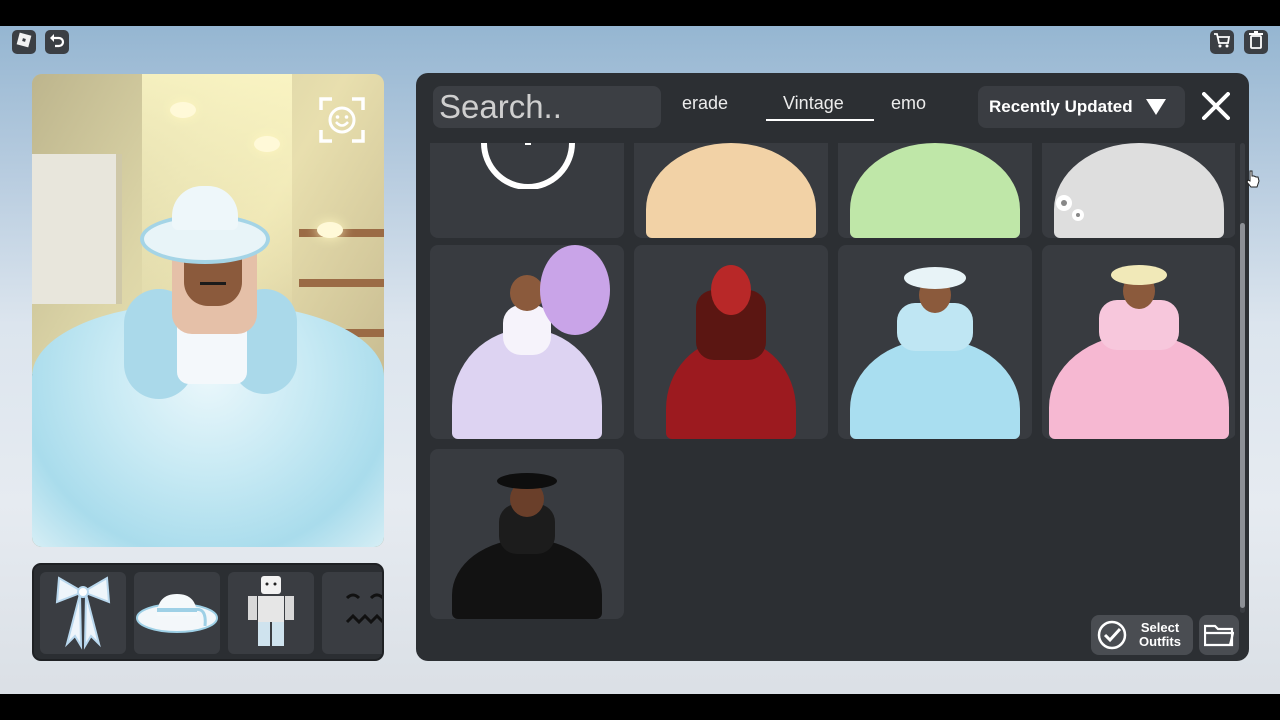 The width and height of the screenshot is (1280, 720). I want to click on category-tabs: erade Vintage emo, so click(813, 107).